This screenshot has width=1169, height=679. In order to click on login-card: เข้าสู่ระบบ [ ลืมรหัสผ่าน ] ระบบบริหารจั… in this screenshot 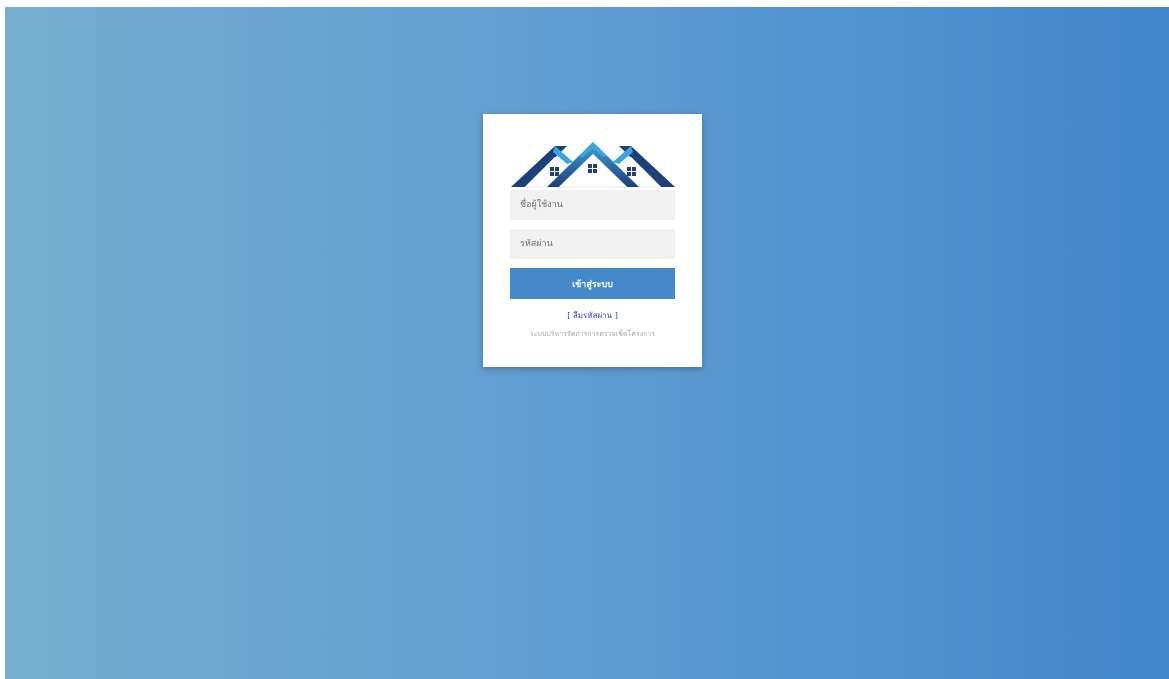, I will do `click(592, 240)`.